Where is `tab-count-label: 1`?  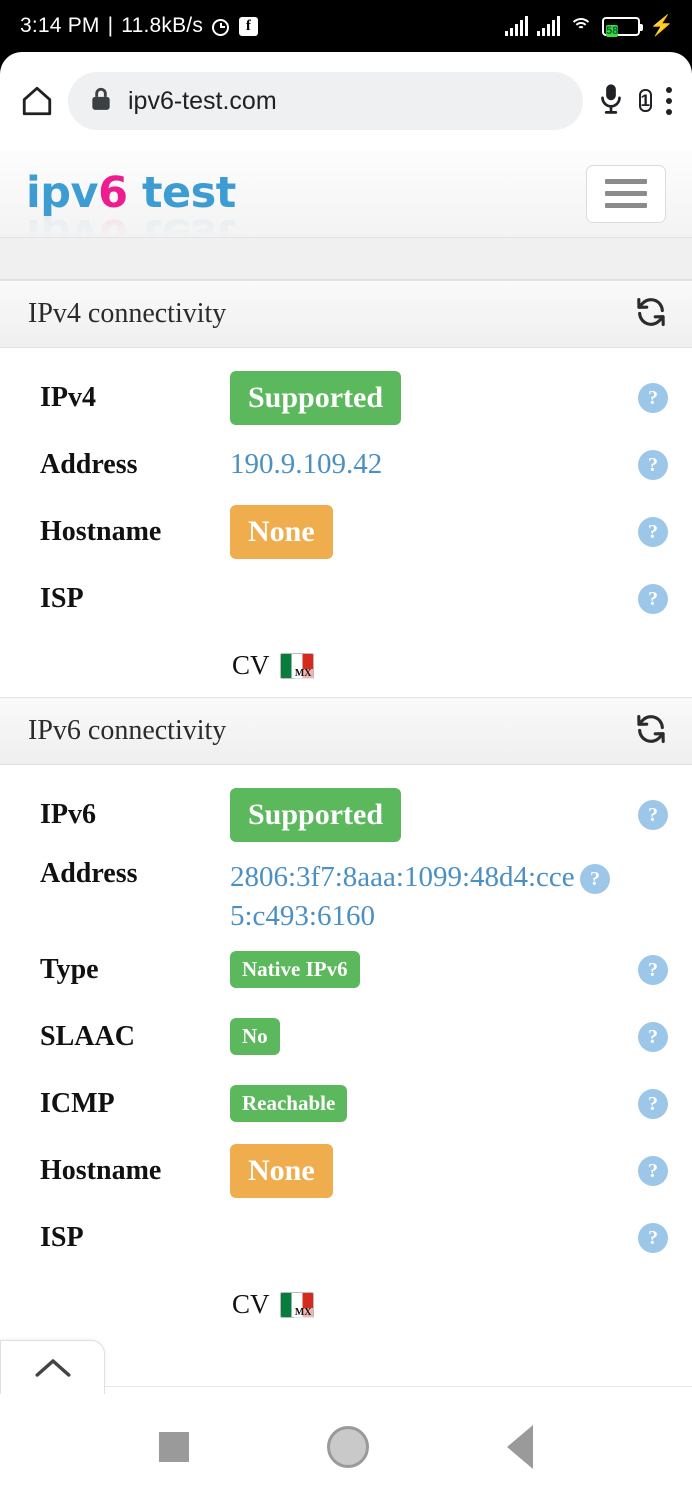 tab-count-label: 1 is located at coordinates (645, 100).